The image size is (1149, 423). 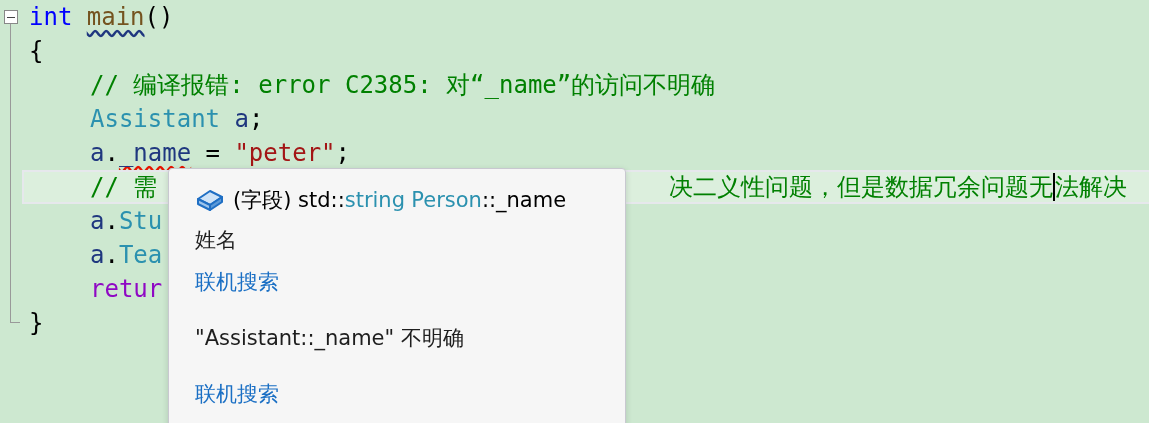 I want to click on error-message: "Assistant::_name" 不明确, so click(x=330, y=339).